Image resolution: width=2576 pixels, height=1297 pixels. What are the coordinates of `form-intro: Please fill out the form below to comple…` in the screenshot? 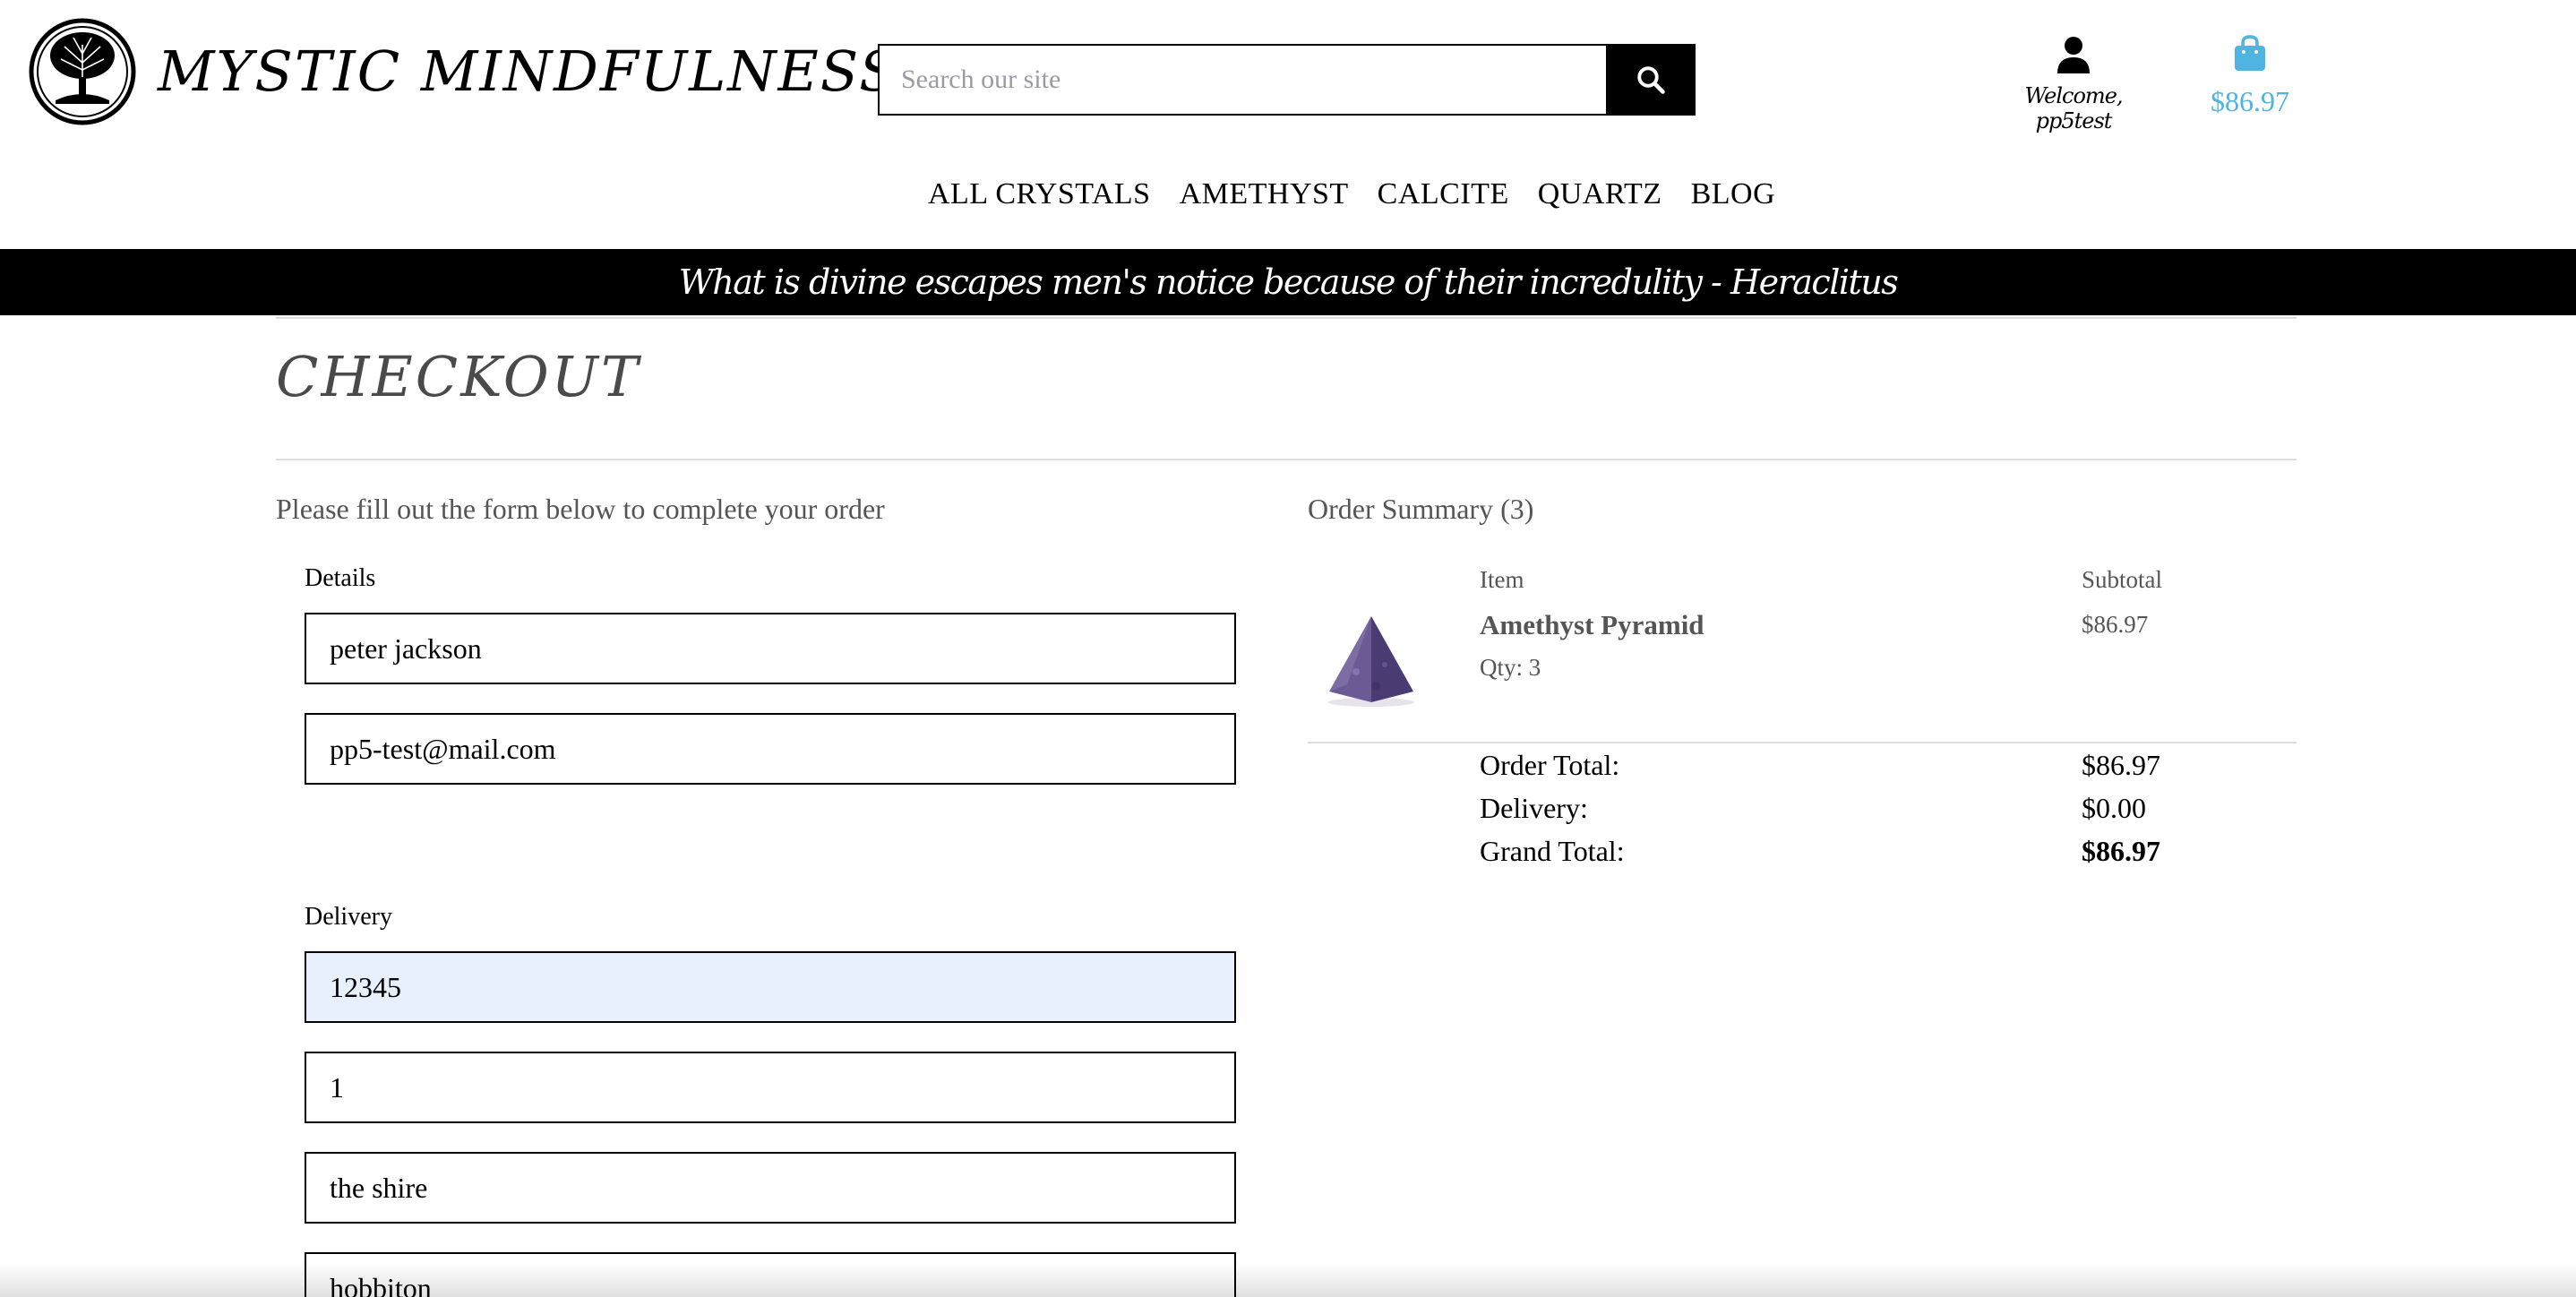 It's located at (580, 509).